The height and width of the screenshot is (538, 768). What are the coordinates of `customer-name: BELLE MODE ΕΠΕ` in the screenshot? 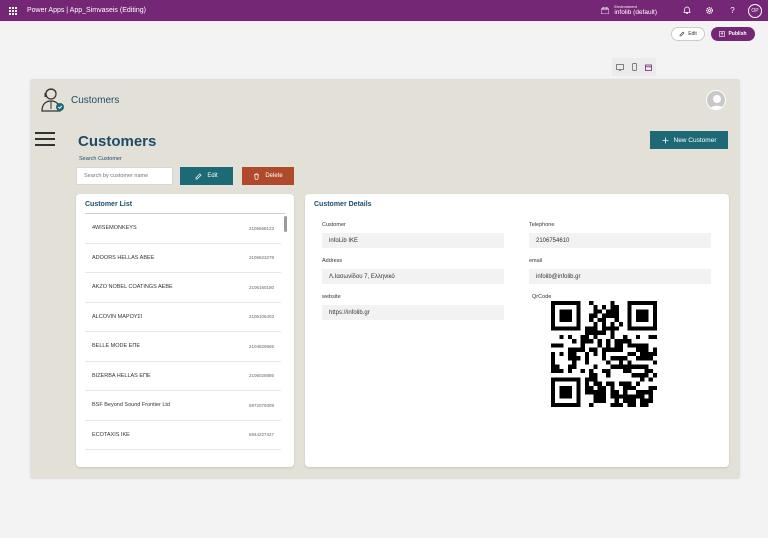 It's located at (116, 346).